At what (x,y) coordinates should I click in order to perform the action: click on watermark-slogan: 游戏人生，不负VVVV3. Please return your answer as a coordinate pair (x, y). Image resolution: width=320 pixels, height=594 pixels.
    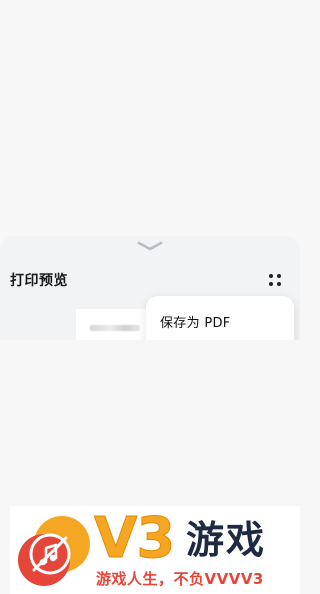
    Looking at the image, I should click on (180, 579).